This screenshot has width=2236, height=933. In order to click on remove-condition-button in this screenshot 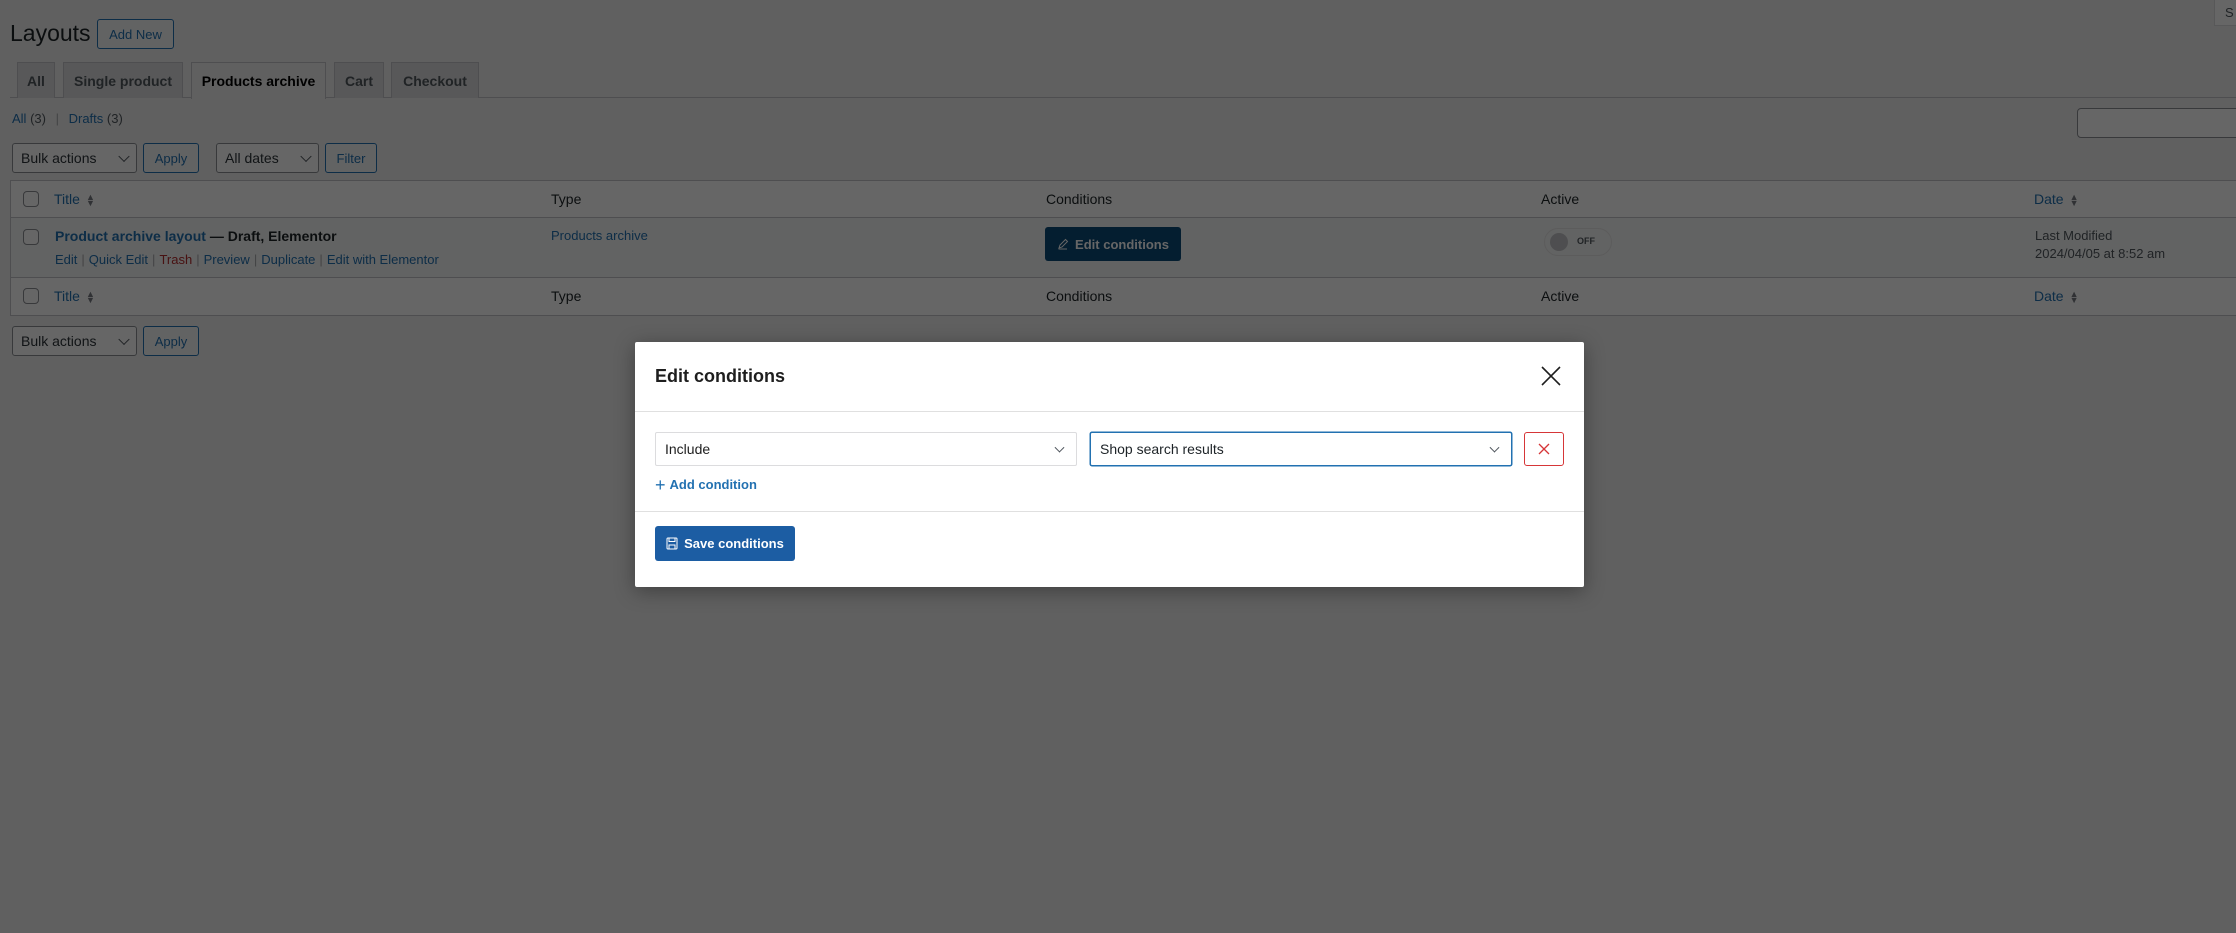, I will do `click(1544, 449)`.